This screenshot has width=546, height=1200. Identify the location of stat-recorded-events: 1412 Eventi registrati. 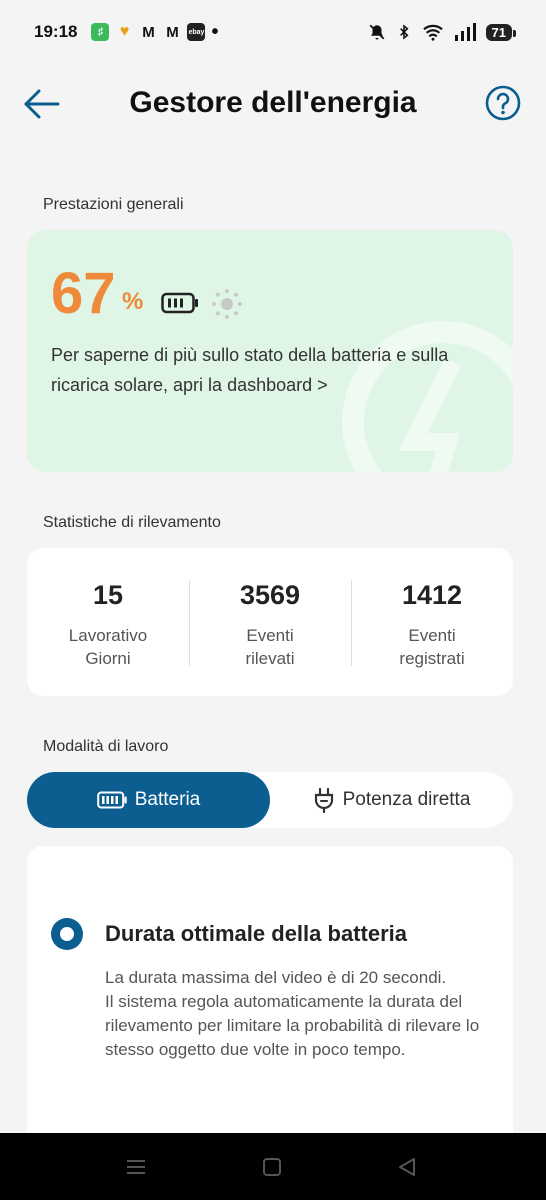
(432, 622).